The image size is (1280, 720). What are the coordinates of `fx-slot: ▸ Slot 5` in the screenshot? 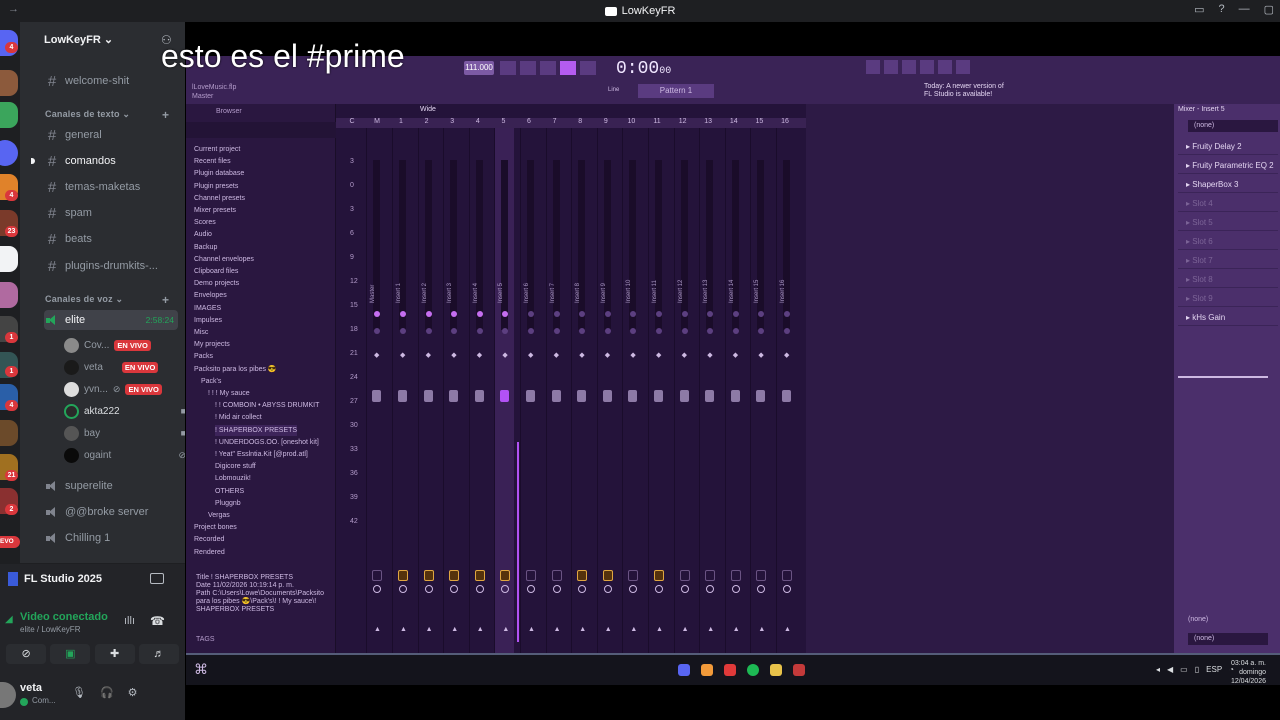 It's located at (1228, 222).